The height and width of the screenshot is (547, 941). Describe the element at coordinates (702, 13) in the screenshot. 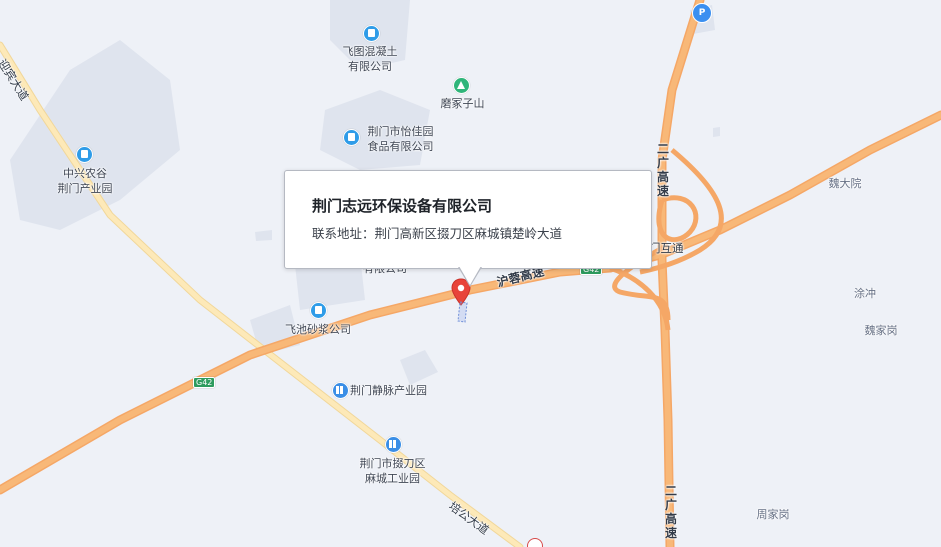

I see `service-area-icon: P` at that location.